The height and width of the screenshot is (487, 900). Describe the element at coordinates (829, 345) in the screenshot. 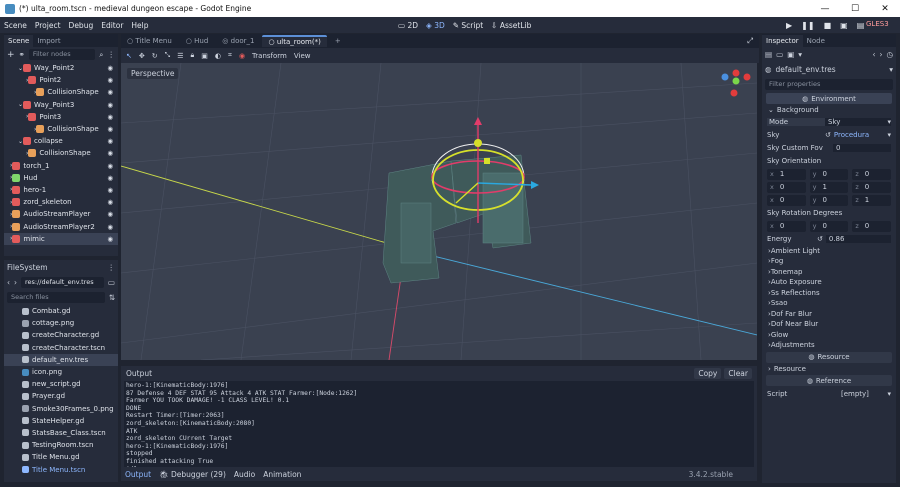

I see `property-section: › Adjustments` at that location.